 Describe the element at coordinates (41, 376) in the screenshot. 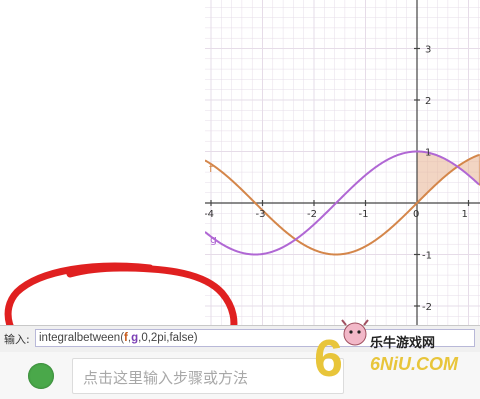

I see `submit-step-button` at that location.